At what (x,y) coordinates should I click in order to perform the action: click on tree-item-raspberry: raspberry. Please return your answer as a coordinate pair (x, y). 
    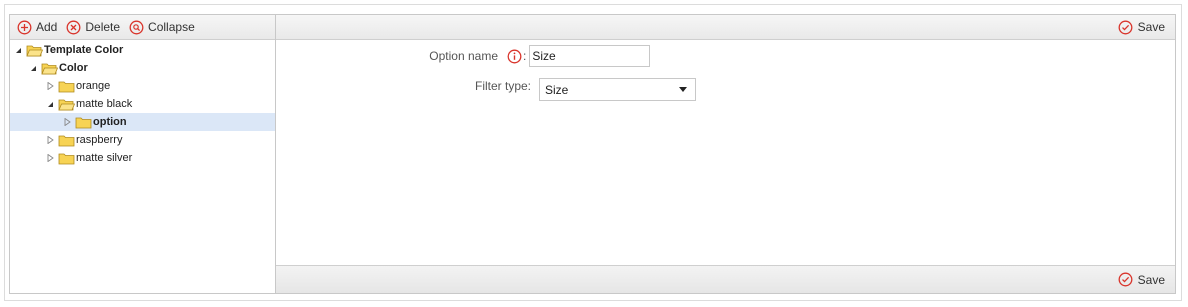
    Looking at the image, I should click on (142, 140).